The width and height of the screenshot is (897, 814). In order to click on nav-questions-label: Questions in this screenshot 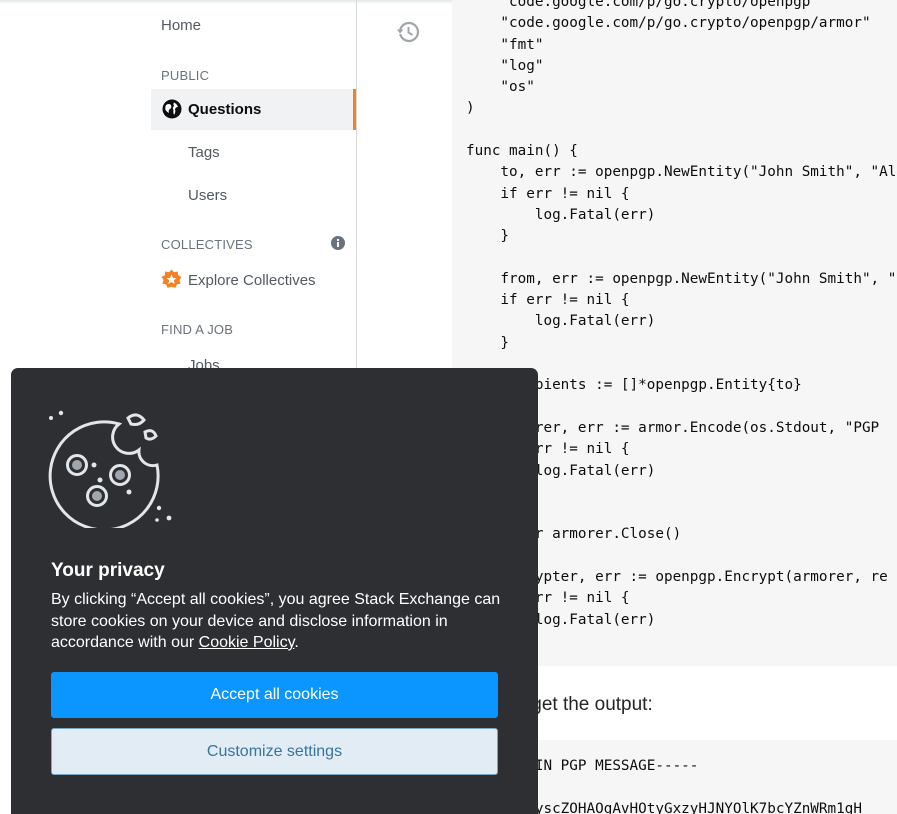, I will do `click(225, 109)`.